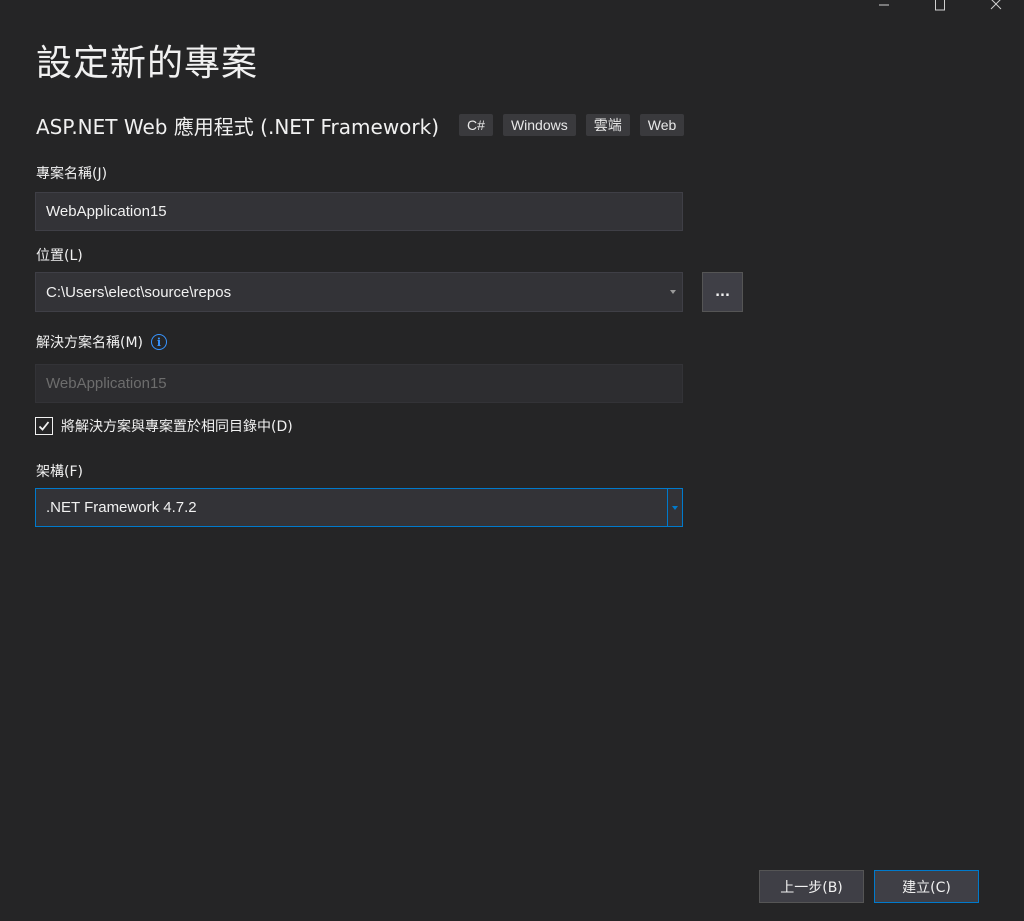  Describe the element at coordinates (147, 63) in the screenshot. I see `page-title: 設定新的專案` at that location.